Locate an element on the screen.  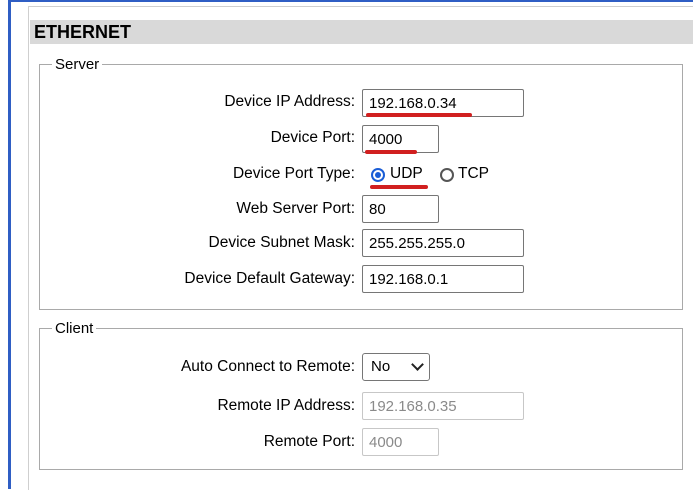
subnet-input is located at coordinates (443, 243).